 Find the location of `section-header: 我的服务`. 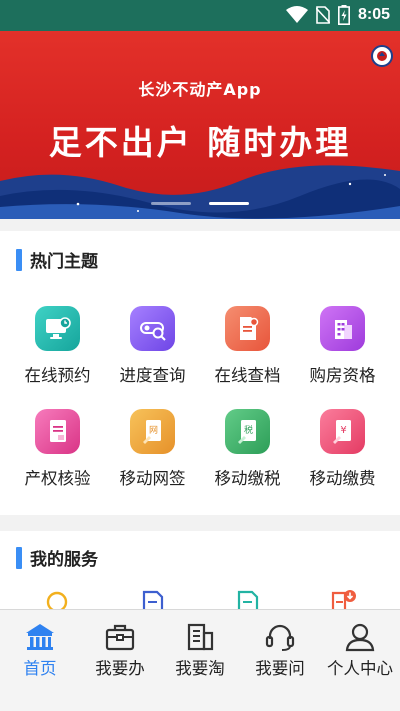

section-header: 我的服务 is located at coordinates (57, 557).